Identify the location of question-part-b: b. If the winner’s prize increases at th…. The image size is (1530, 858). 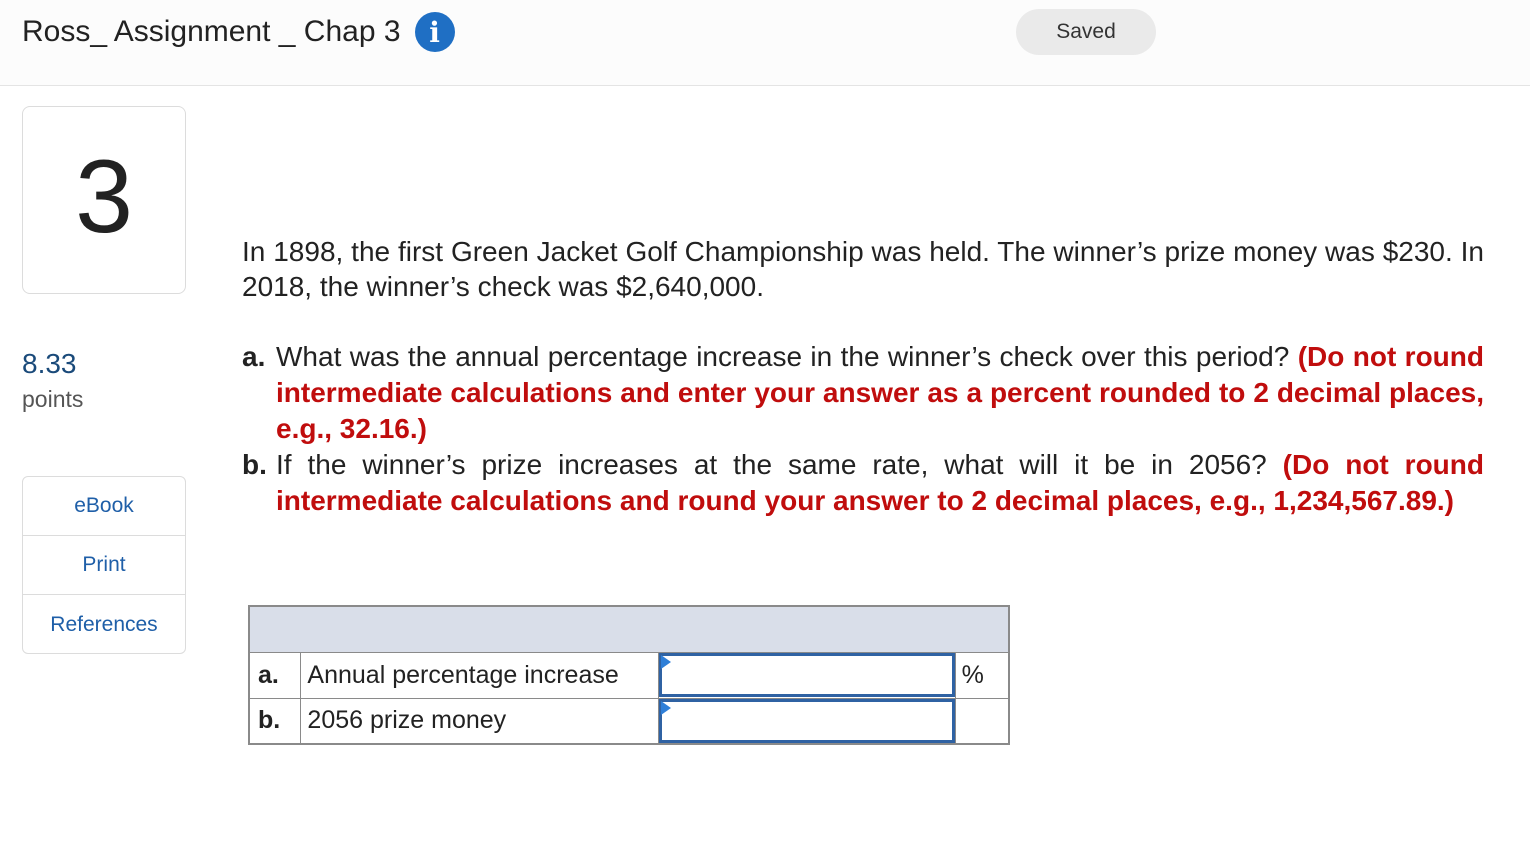
(863, 483).